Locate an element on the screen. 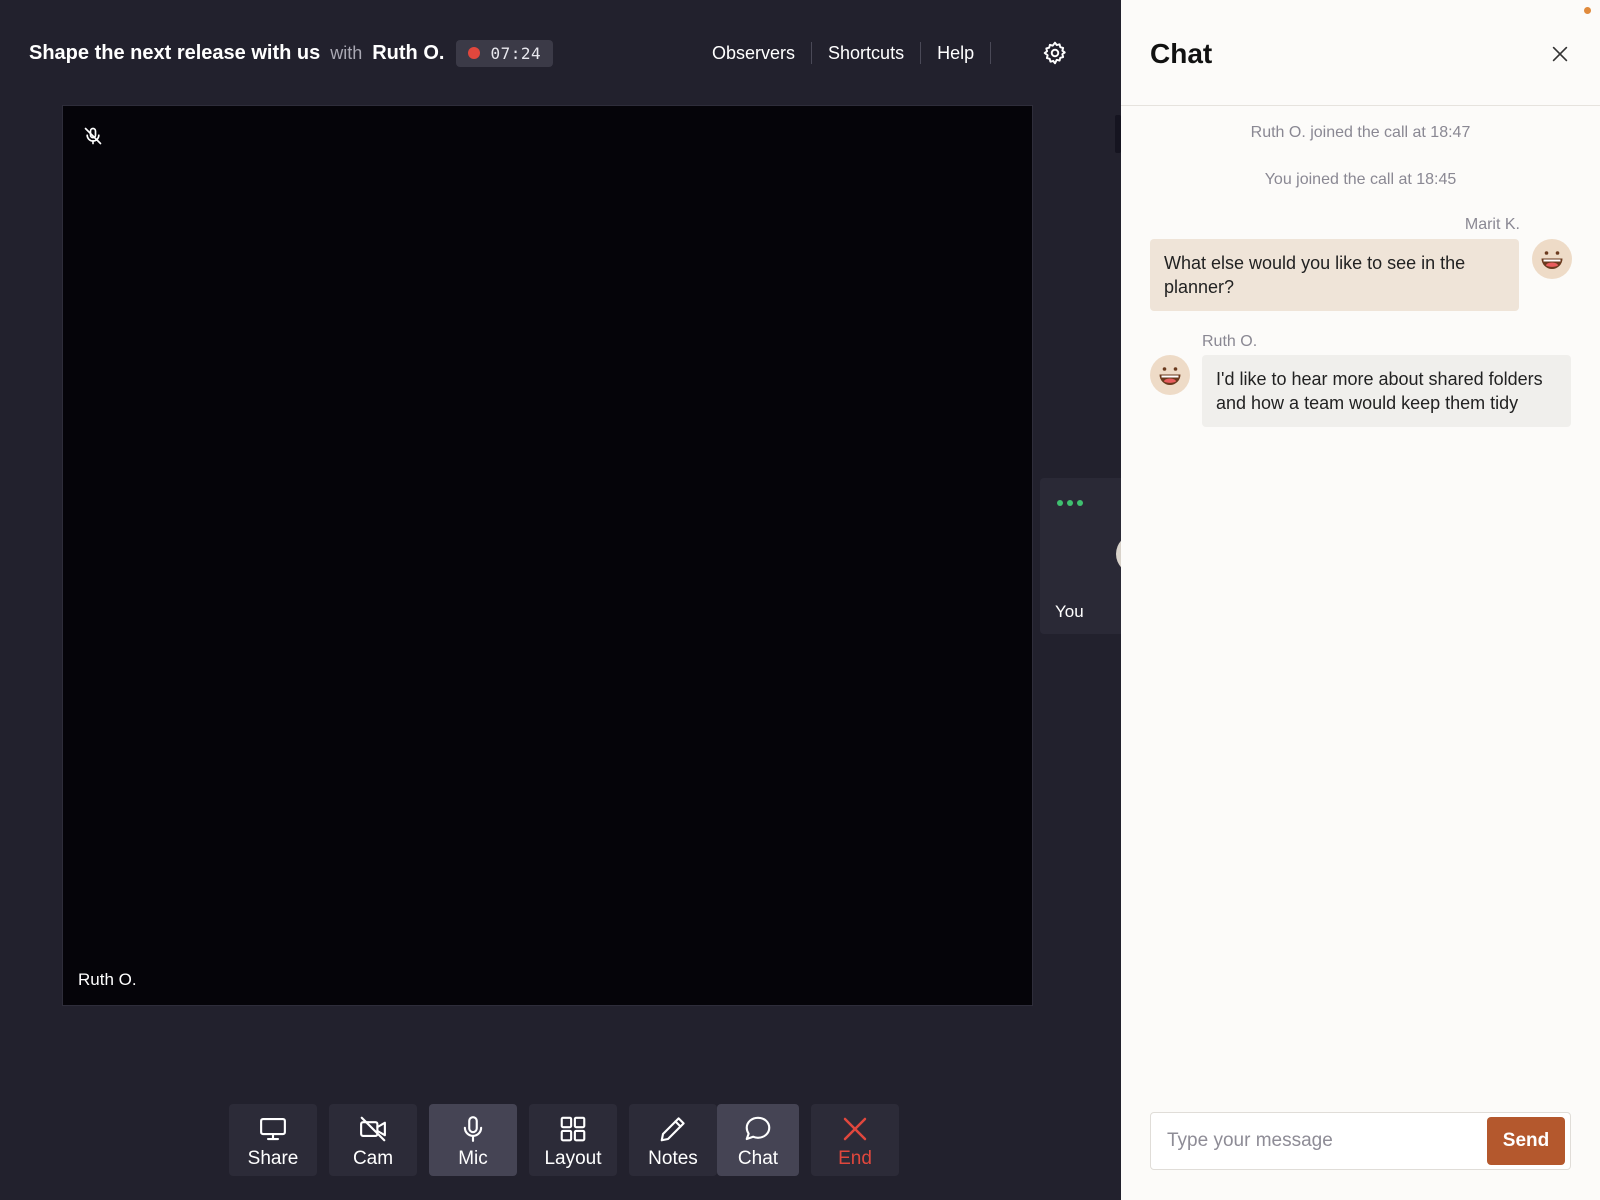 The width and height of the screenshot is (1600, 1200). grid-icon is located at coordinates (573, 1129).